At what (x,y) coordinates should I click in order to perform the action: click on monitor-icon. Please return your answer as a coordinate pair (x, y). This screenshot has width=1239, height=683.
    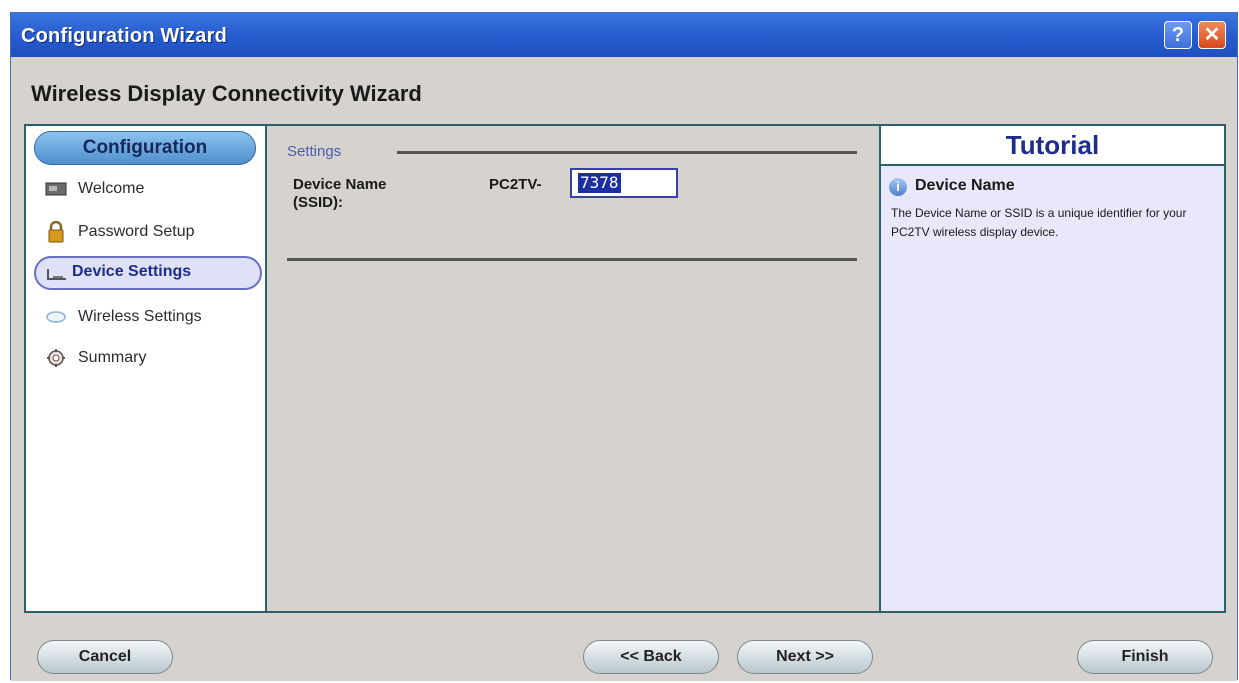
    Looking at the image, I should click on (56, 189).